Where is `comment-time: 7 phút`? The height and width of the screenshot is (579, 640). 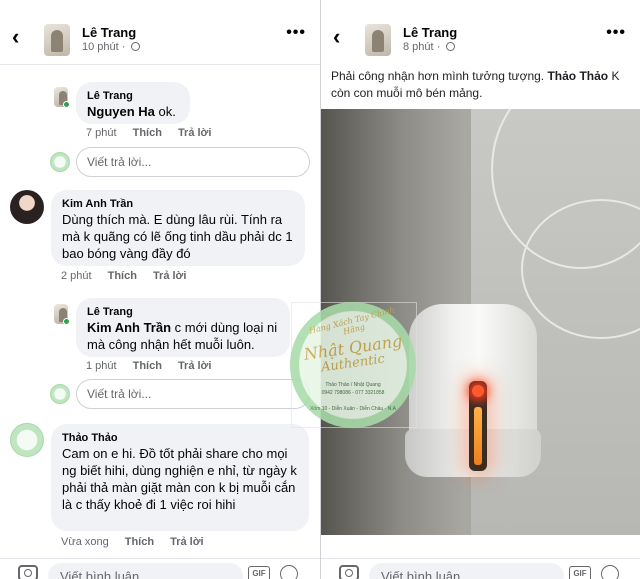
comment-time: 7 phút is located at coordinates (101, 133).